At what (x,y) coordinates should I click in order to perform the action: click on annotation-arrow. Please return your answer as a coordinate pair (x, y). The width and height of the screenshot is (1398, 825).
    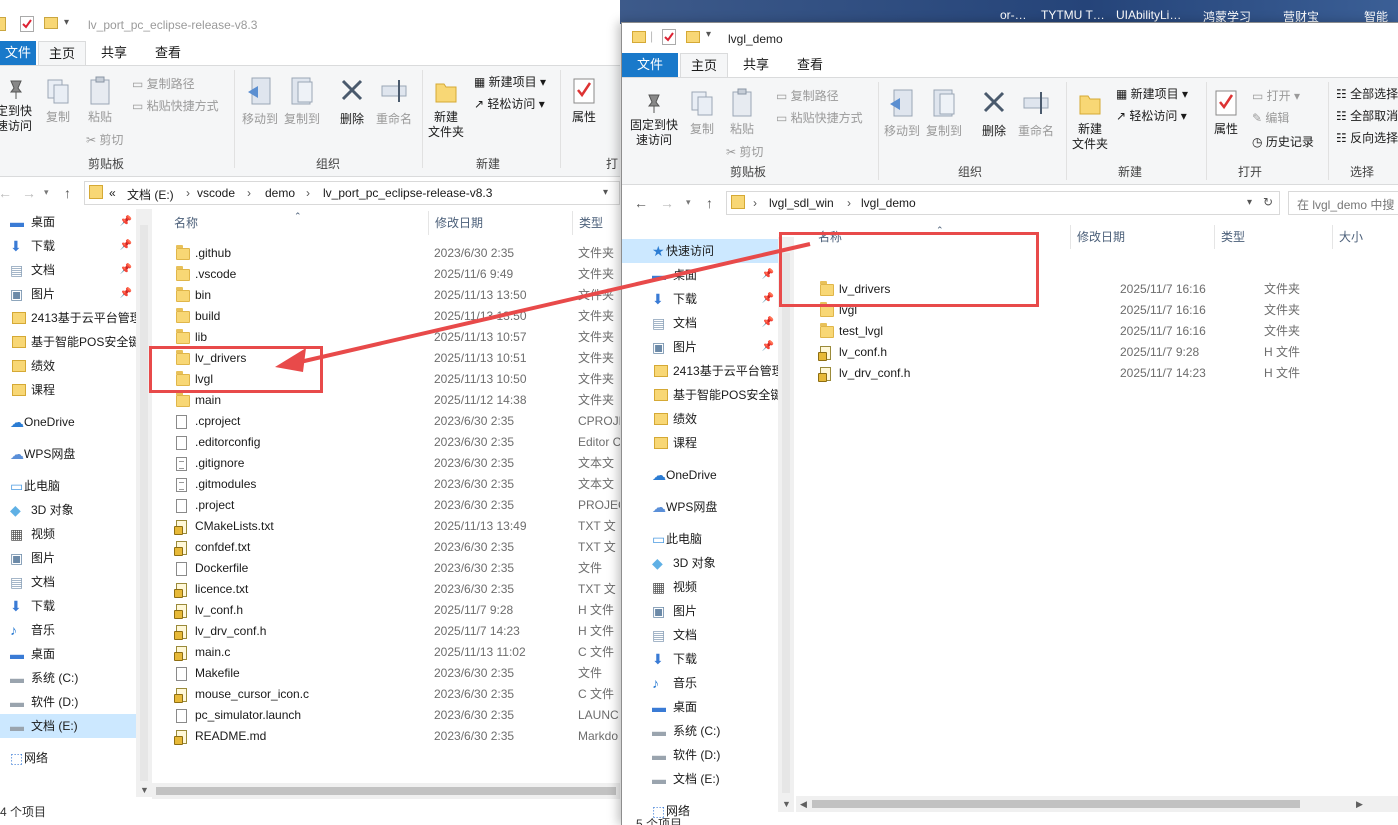
    Looking at the image, I should click on (543, 307).